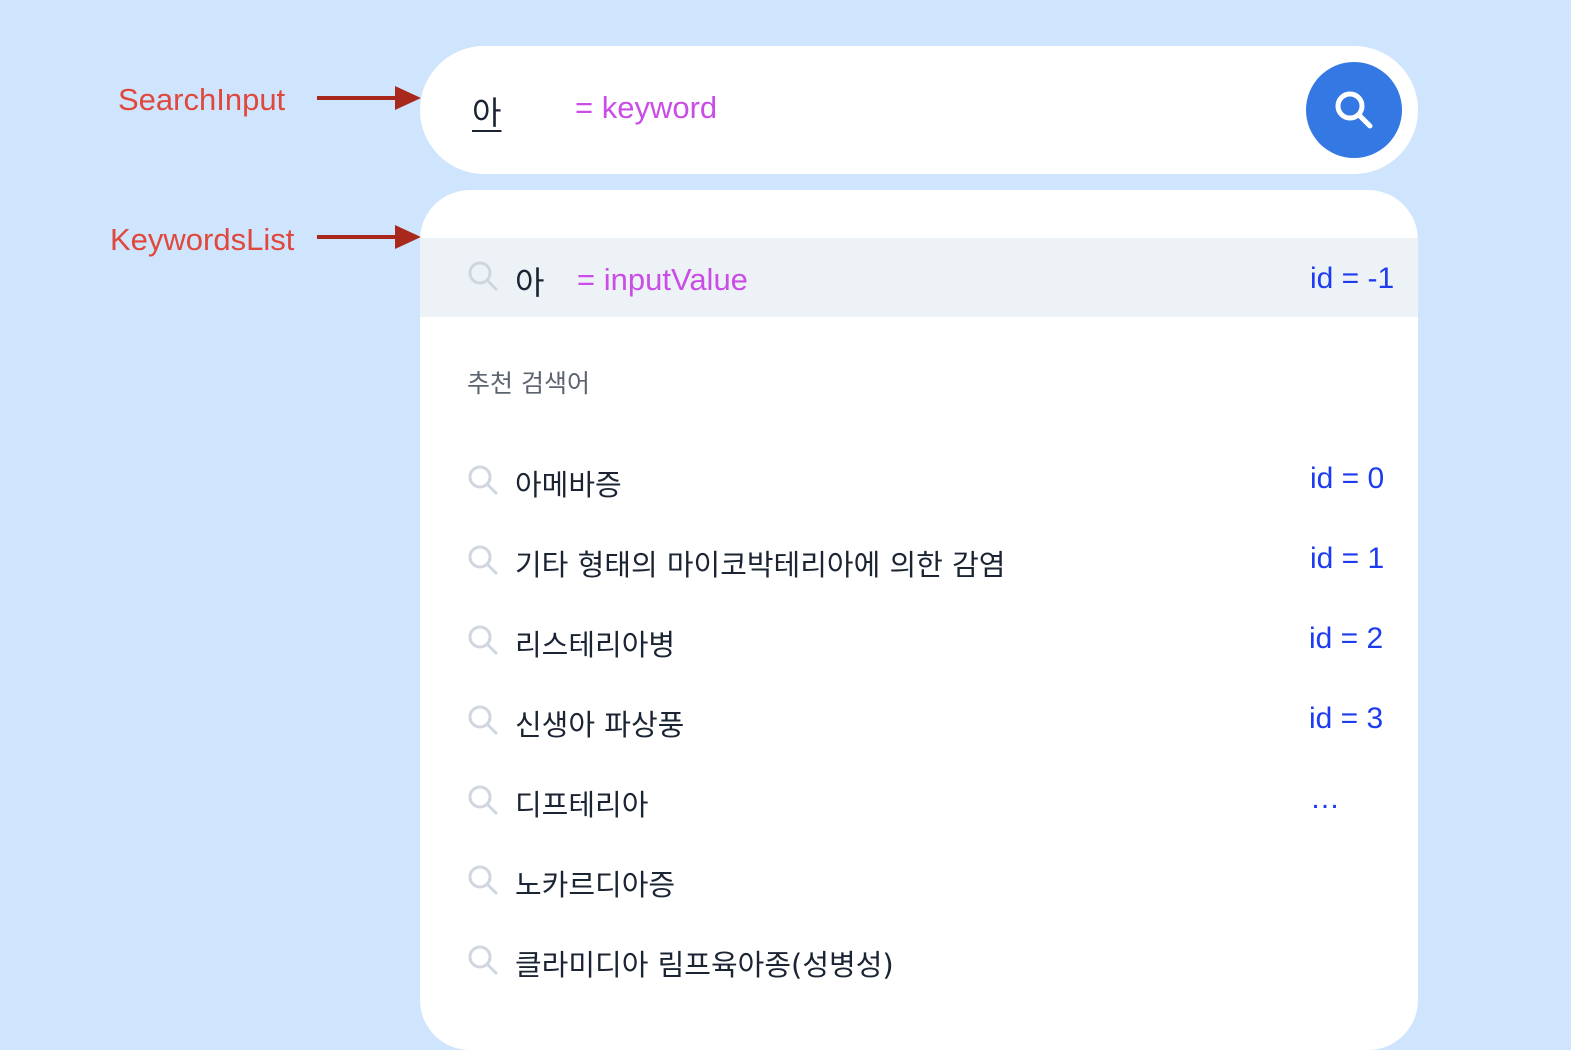 The height and width of the screenshot is (1050, 1571). Describe the element at coordinates (202, 99) in the screenshot. I see `annotation-search-input: SearchInput` at that location.